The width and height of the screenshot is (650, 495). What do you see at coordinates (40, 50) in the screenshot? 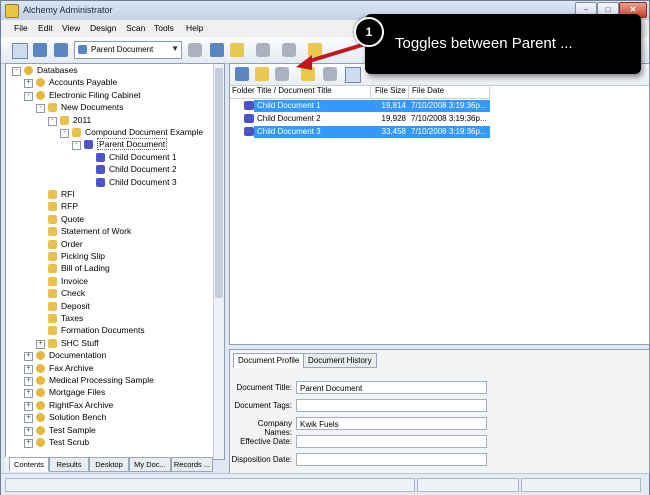
I see `document-view-button` at bounding box center [40, 50].